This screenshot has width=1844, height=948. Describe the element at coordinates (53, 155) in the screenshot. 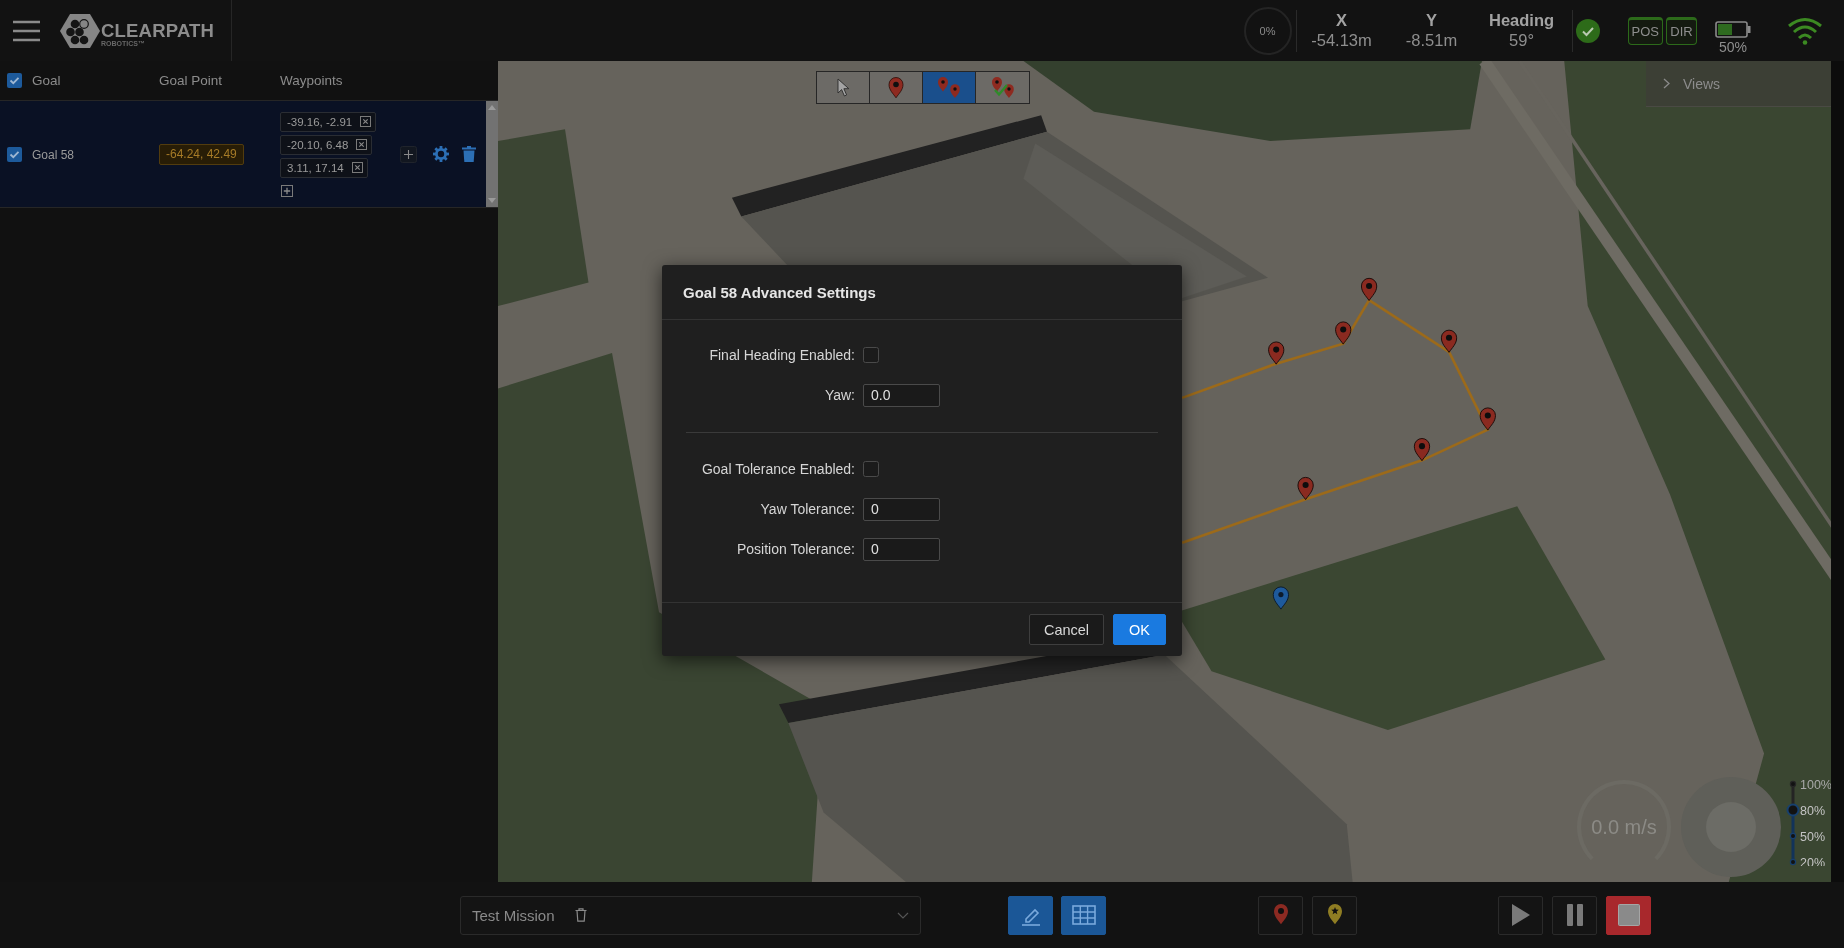

I see `goal-name: Goal 58` at that location.